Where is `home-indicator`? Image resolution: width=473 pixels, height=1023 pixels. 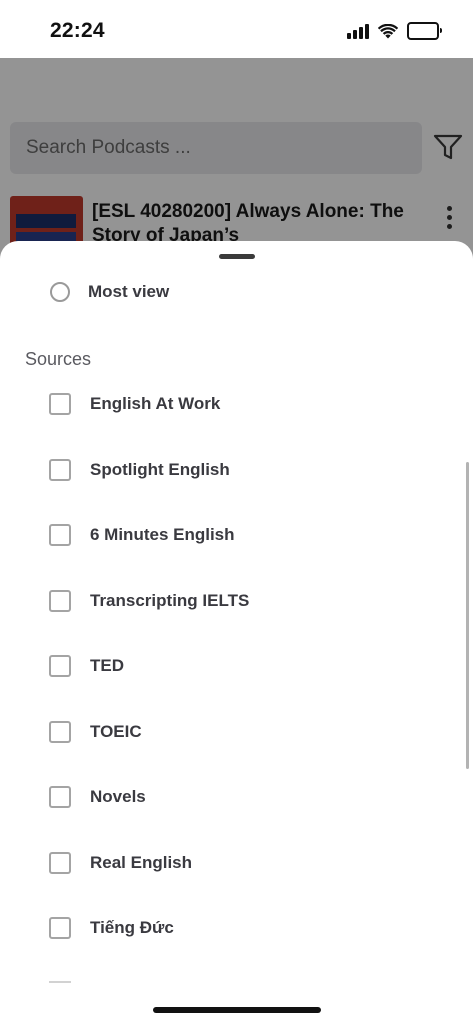 home-indicator is located at coordinates (237, 1010).